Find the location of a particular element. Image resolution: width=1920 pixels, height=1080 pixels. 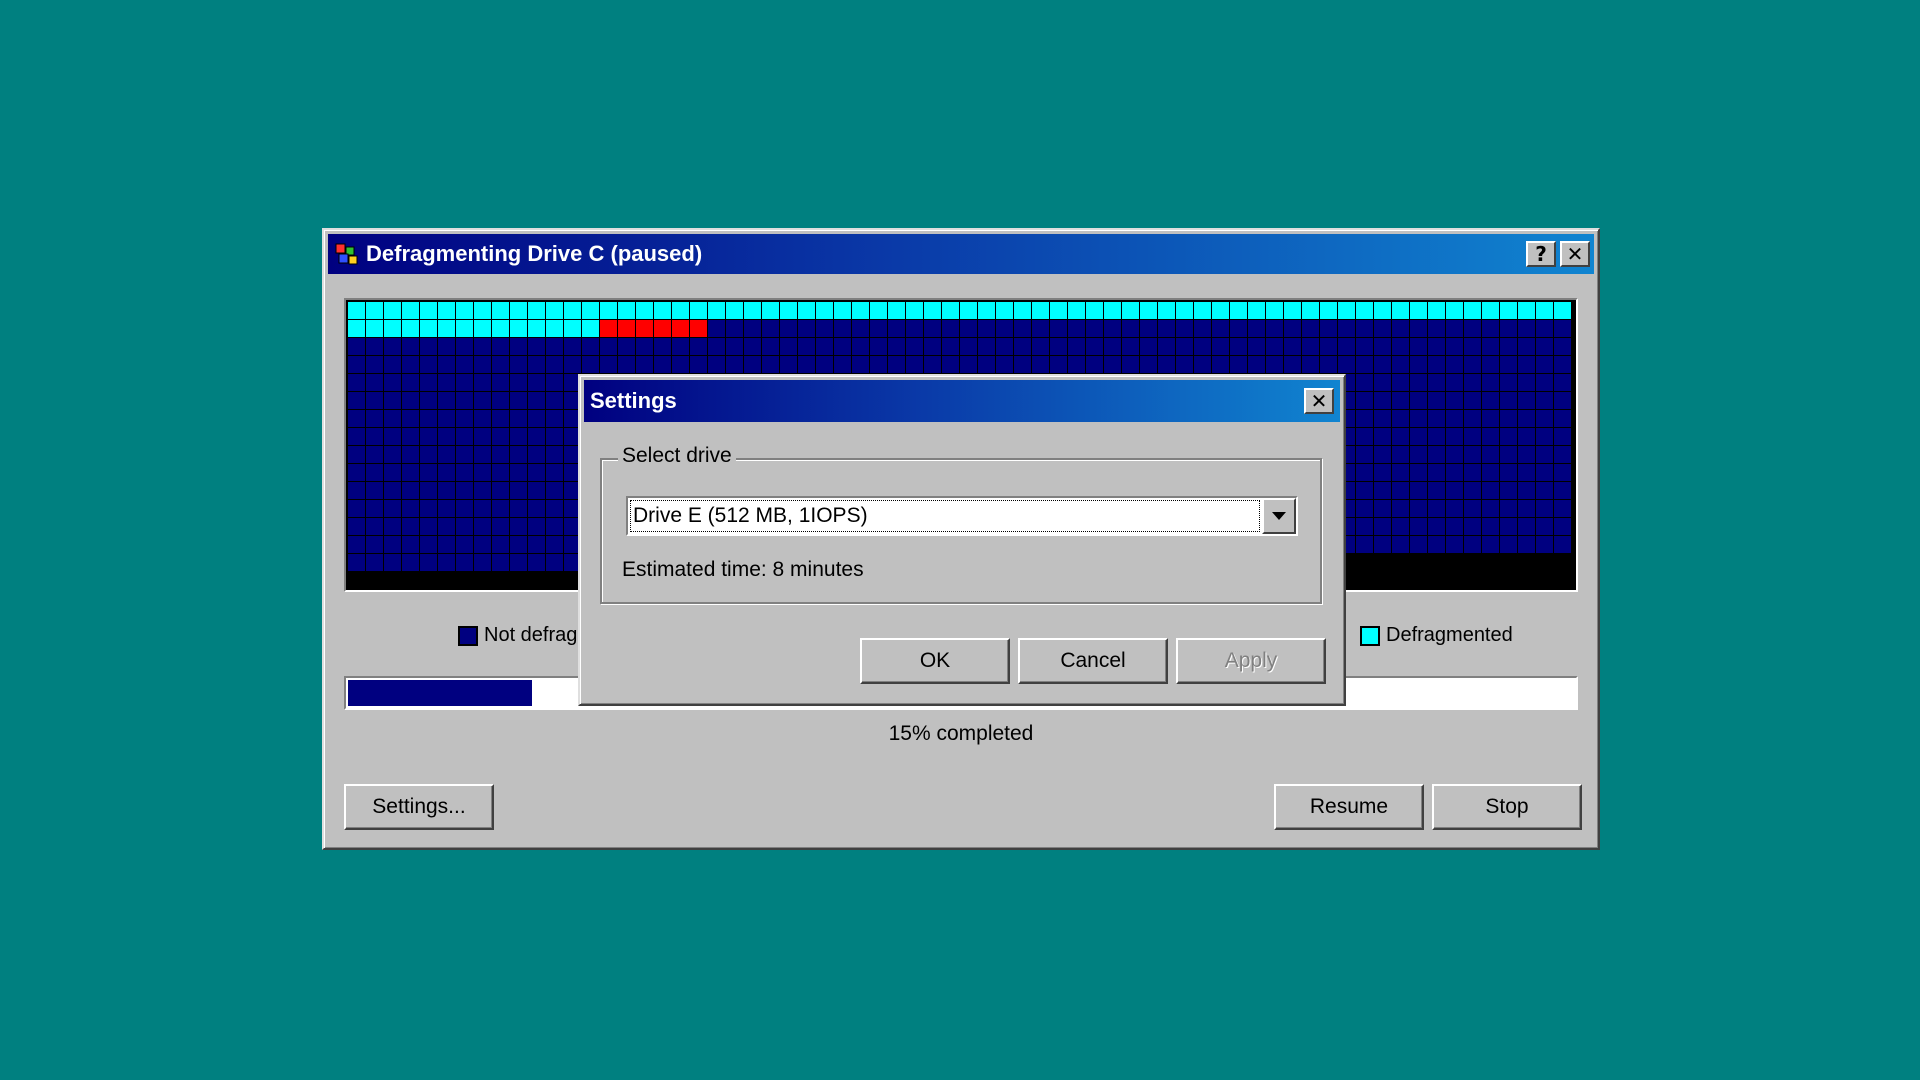

settings-close-button: ✕ is located at coordinates (1319, 401).